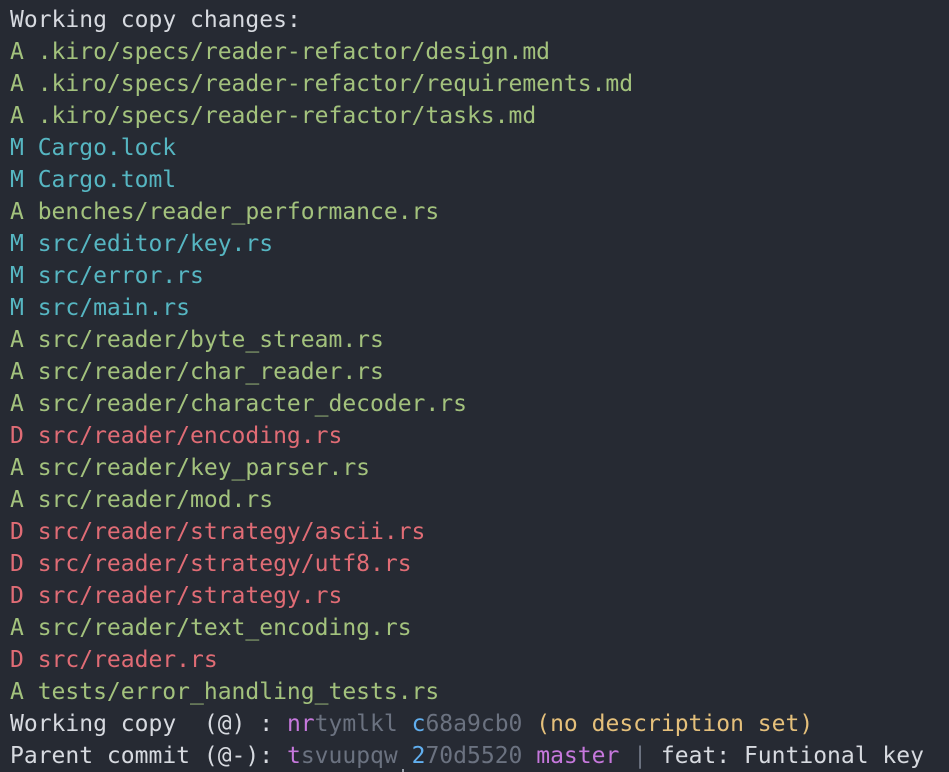 This screenshot has height=772, width=949. I want to click on change-row: A src/reader/char_reader.rs, so click(479, 372).